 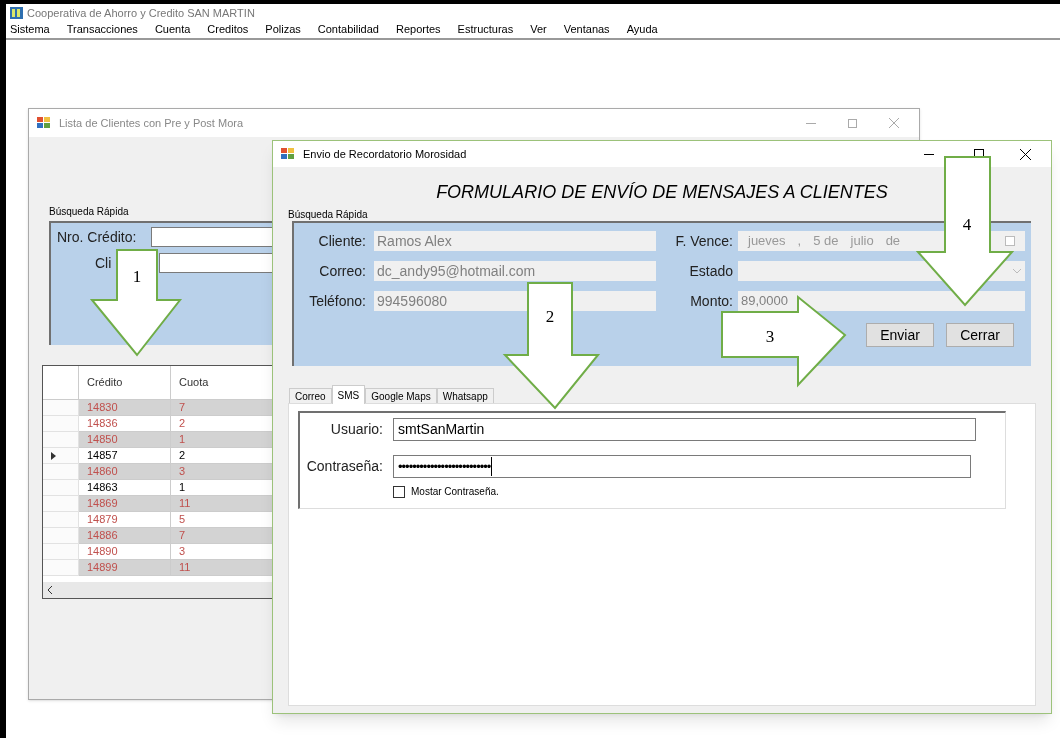 What do you see at coordinates (900, 335) in the screenshot?
I see `action-button: Enviar` at bounding box center [900, 335].